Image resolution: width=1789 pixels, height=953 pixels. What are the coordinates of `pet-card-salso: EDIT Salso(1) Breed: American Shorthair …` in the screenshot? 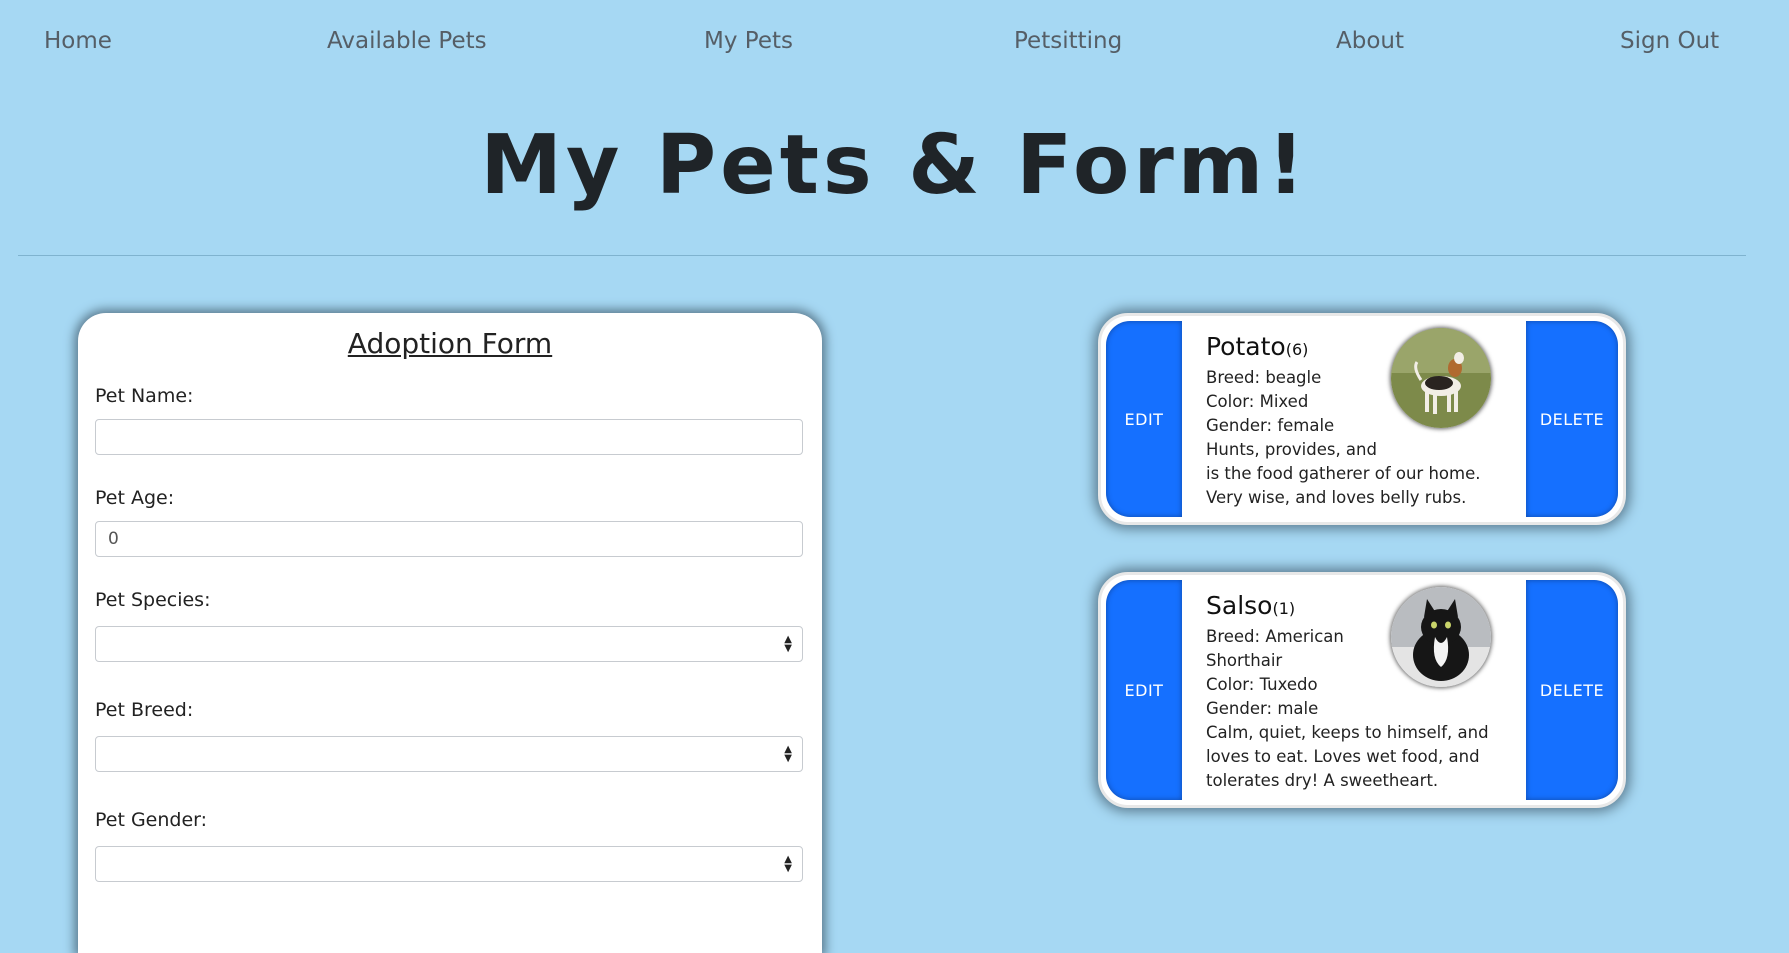 It's located at (1362, 690).